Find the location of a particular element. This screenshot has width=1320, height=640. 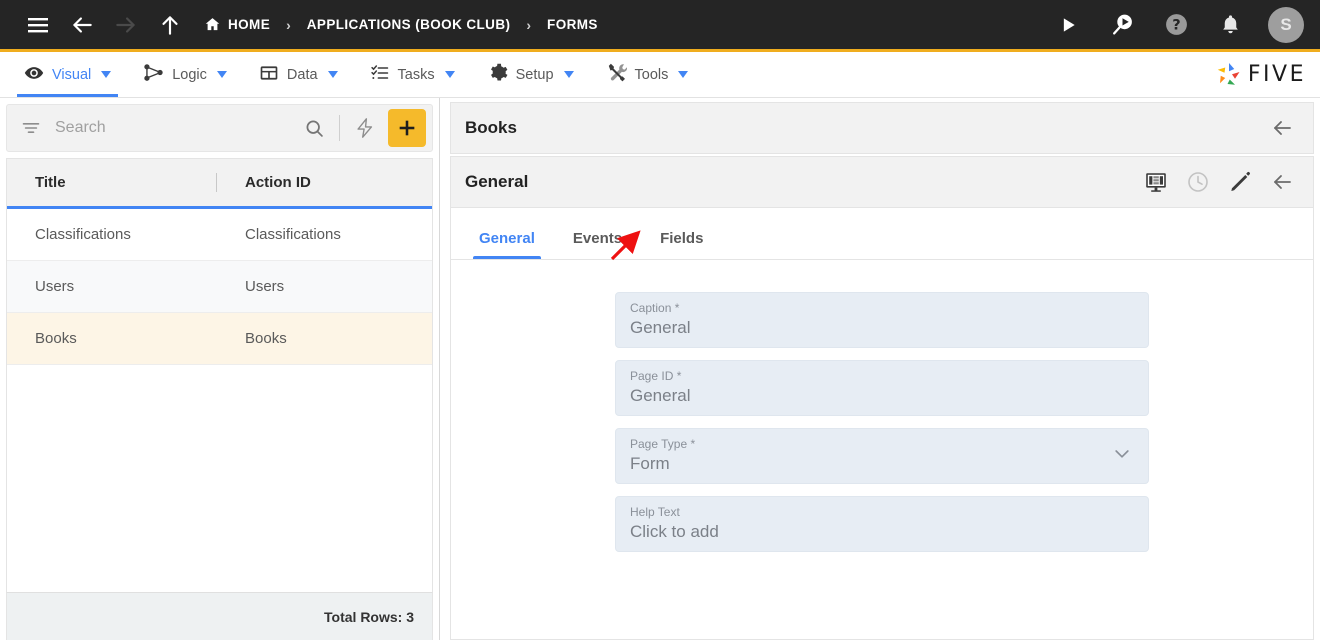

wrench-screwdriver-icon is located at coordinates (616, 74).